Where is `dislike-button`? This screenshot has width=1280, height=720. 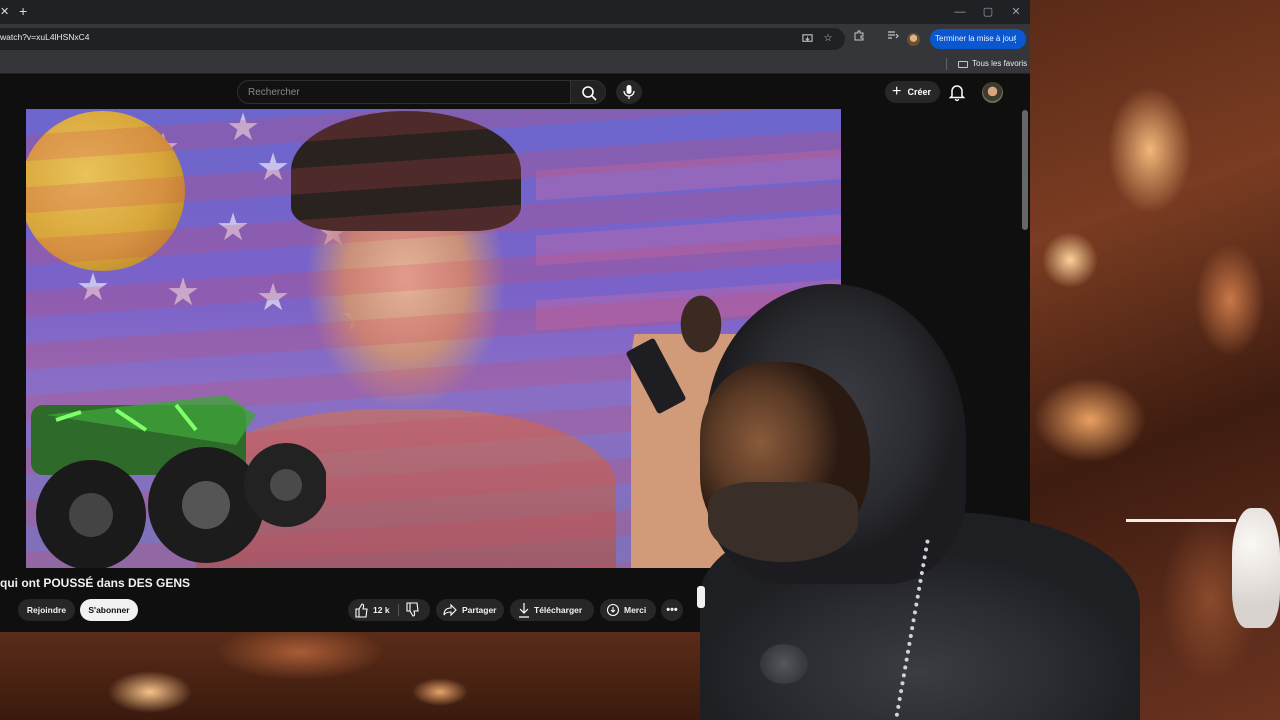 dislike-button is located at coordinates (413, 613).